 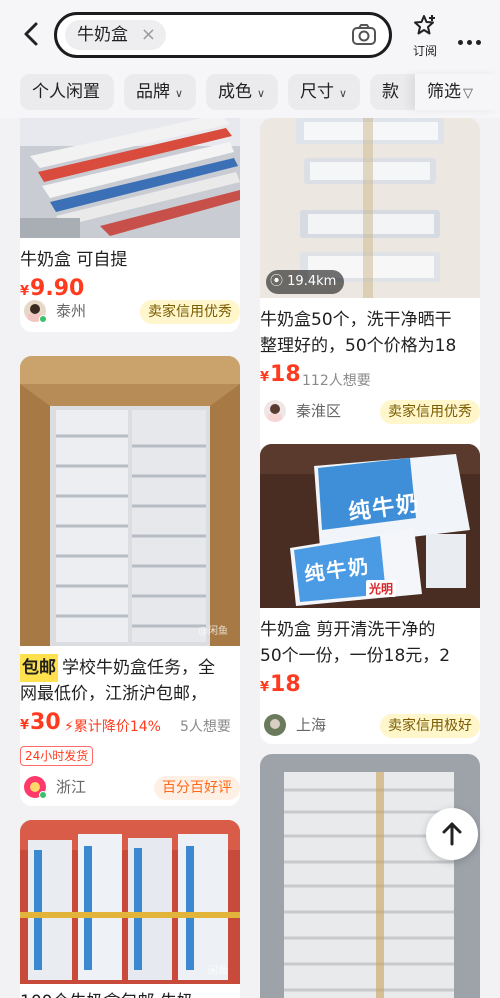 I want to click on product-title-line-1: 包邮 学校牛奶盒任务，全, so click(x=130, y=668).